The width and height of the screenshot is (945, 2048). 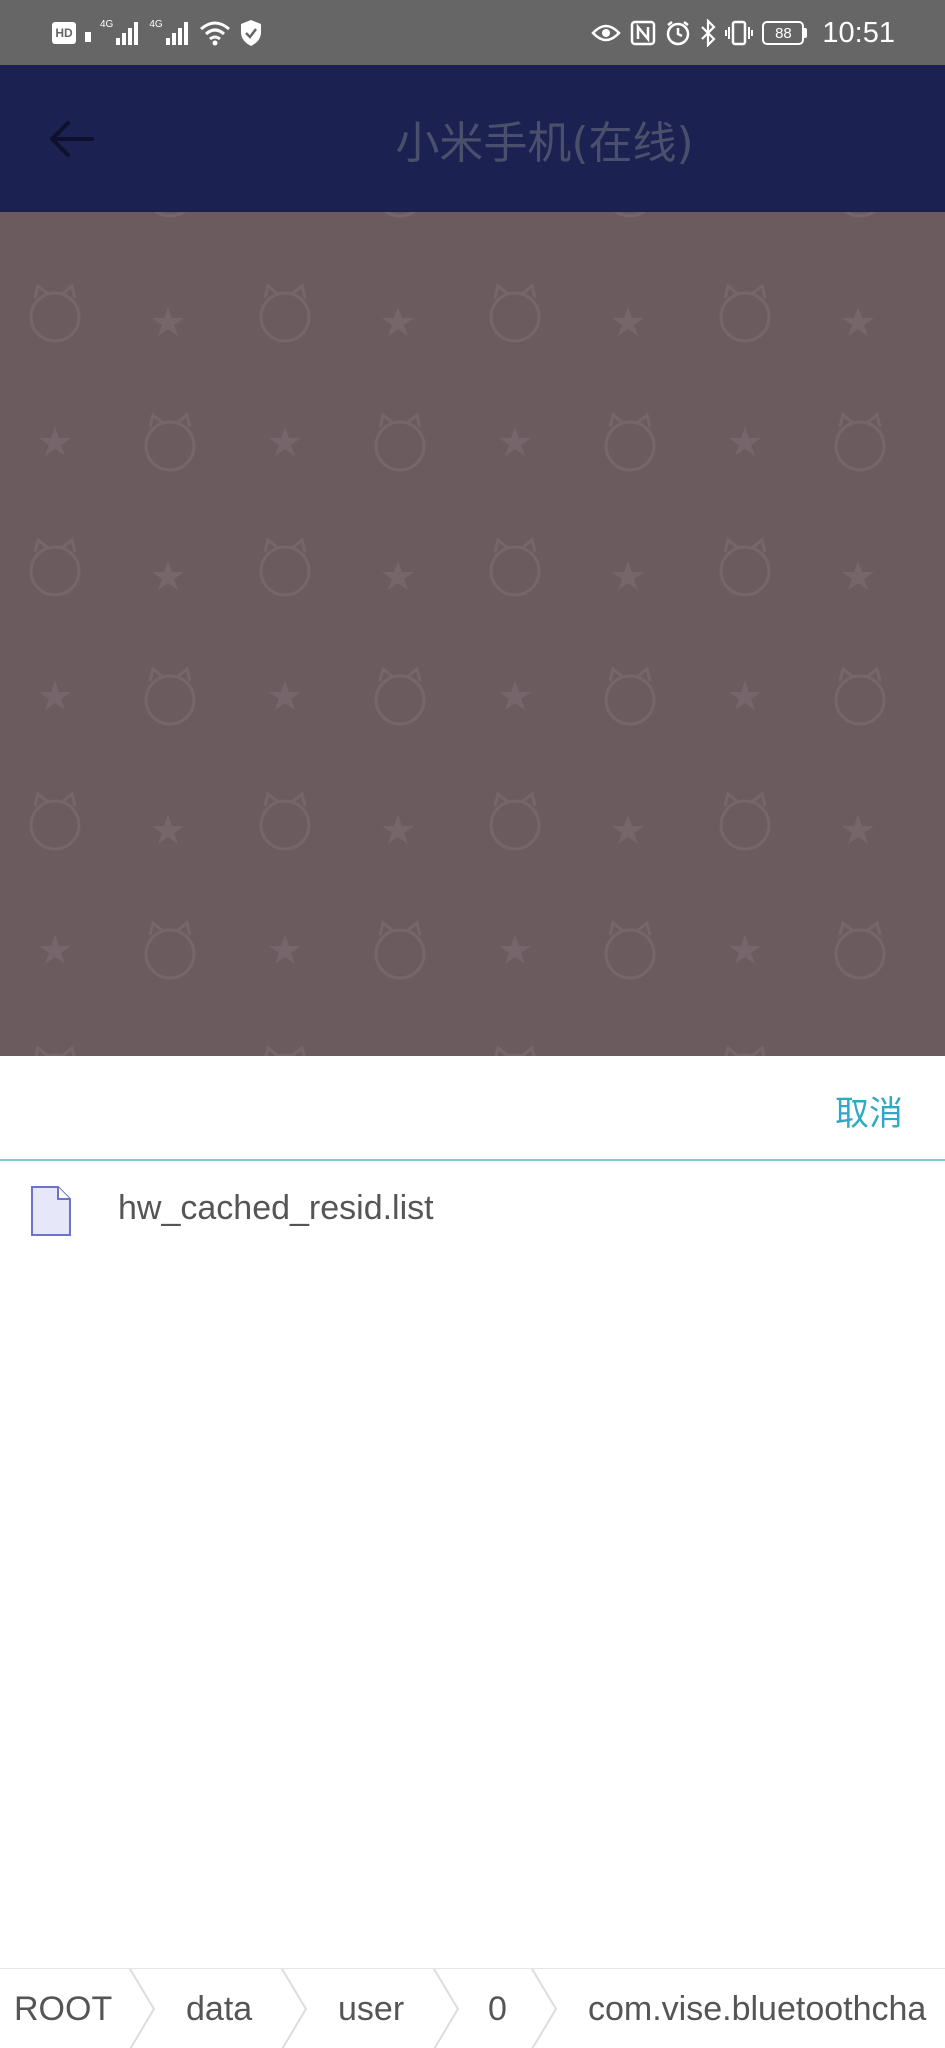 What do you see at coordinates (88, 33) in the screenshot?
I see `small-indicator-icon` at bounding box center [88, 33].